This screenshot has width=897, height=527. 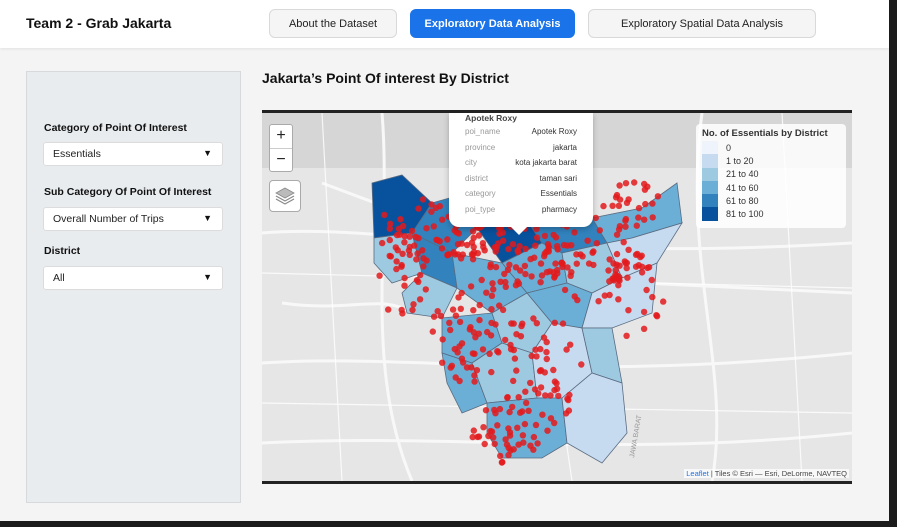 What do you see at coordinates (133, 278) in the screenshot?
I see `district-select: All ▼` at bounding box center [133, 278].